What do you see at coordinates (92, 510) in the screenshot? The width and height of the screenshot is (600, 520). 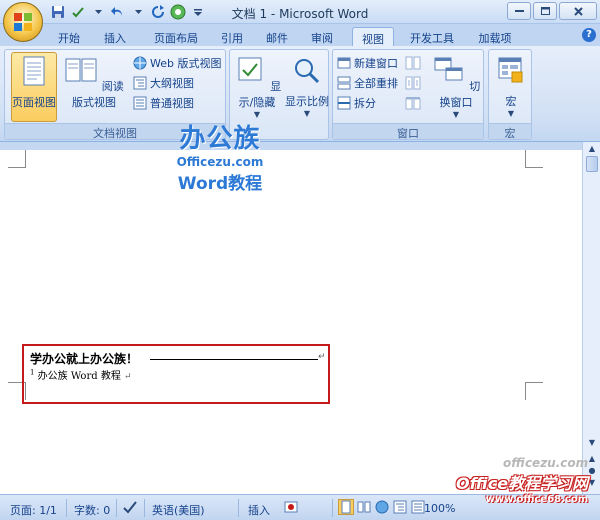 I see `status-word-count: 字数: 0` at bounding box center [92, 510].